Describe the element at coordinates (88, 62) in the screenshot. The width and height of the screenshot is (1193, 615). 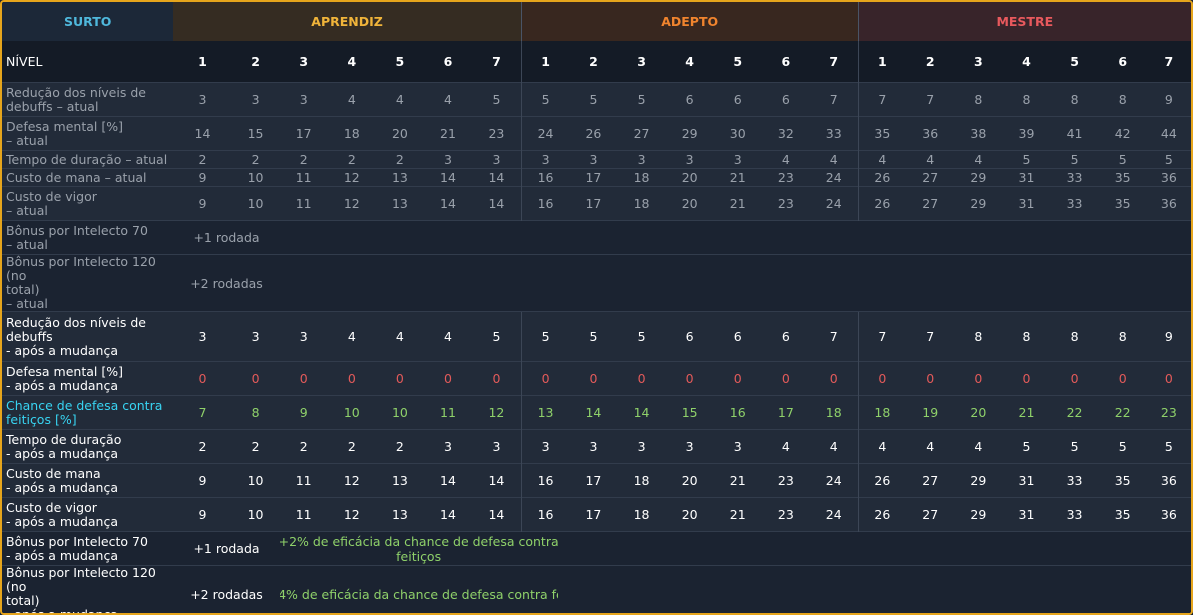
I see `level-label: NÍVEL` at that location.